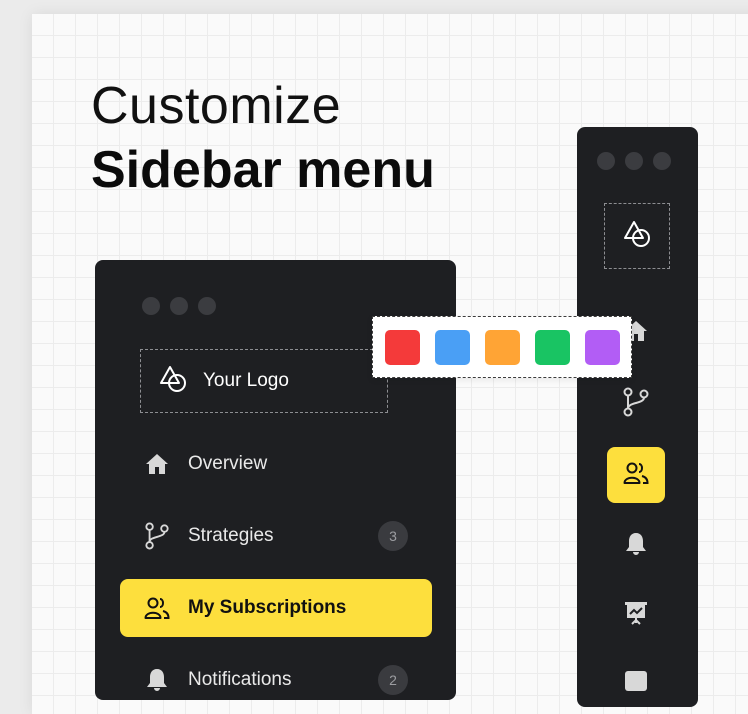 The width and height of the screenshot is (748, 714). I want to click on logo-placeholder-small, so click(637, 236).